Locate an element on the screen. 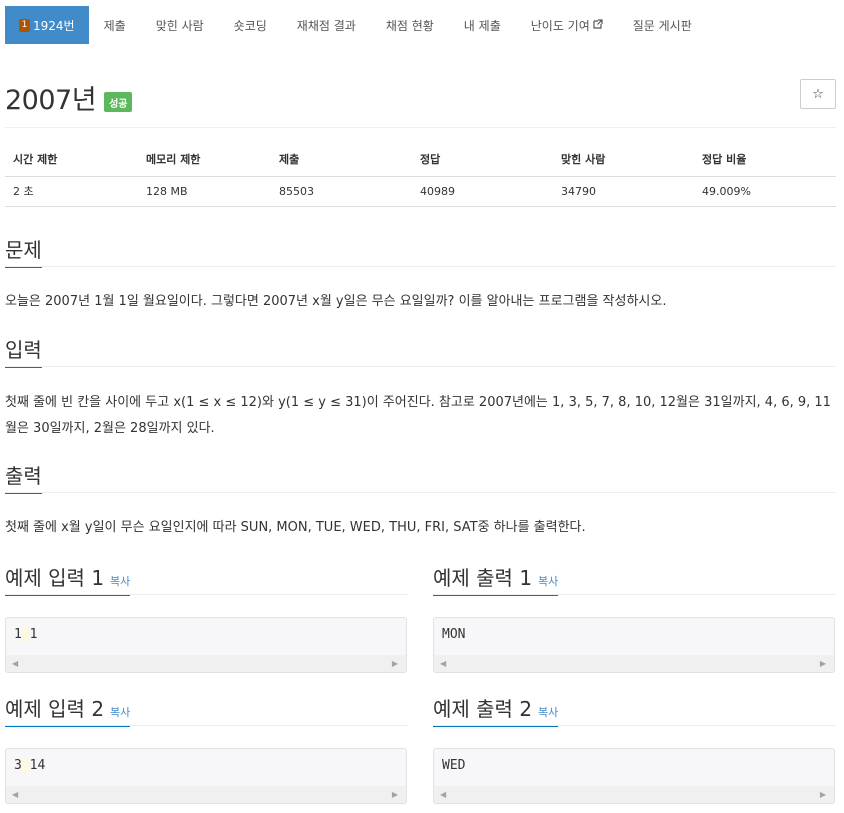  sample-input-2-text: 3 14 is located at coordinates (29, 765).